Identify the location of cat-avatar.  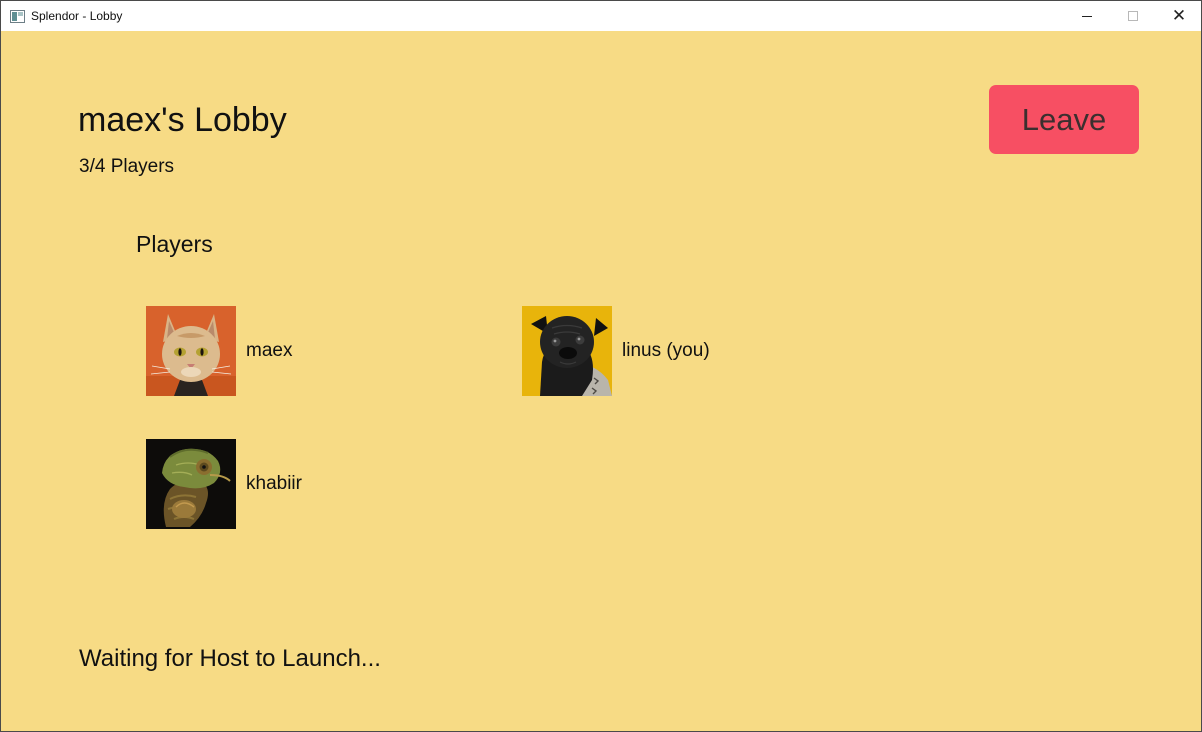
(191, 351).